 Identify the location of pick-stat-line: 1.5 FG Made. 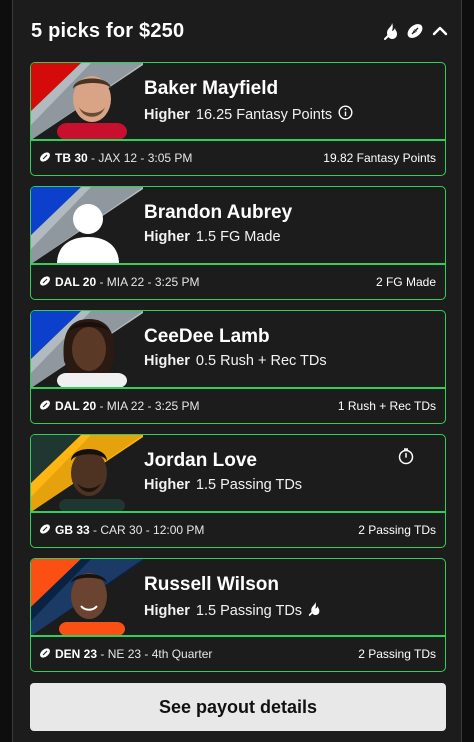
(238, 237).